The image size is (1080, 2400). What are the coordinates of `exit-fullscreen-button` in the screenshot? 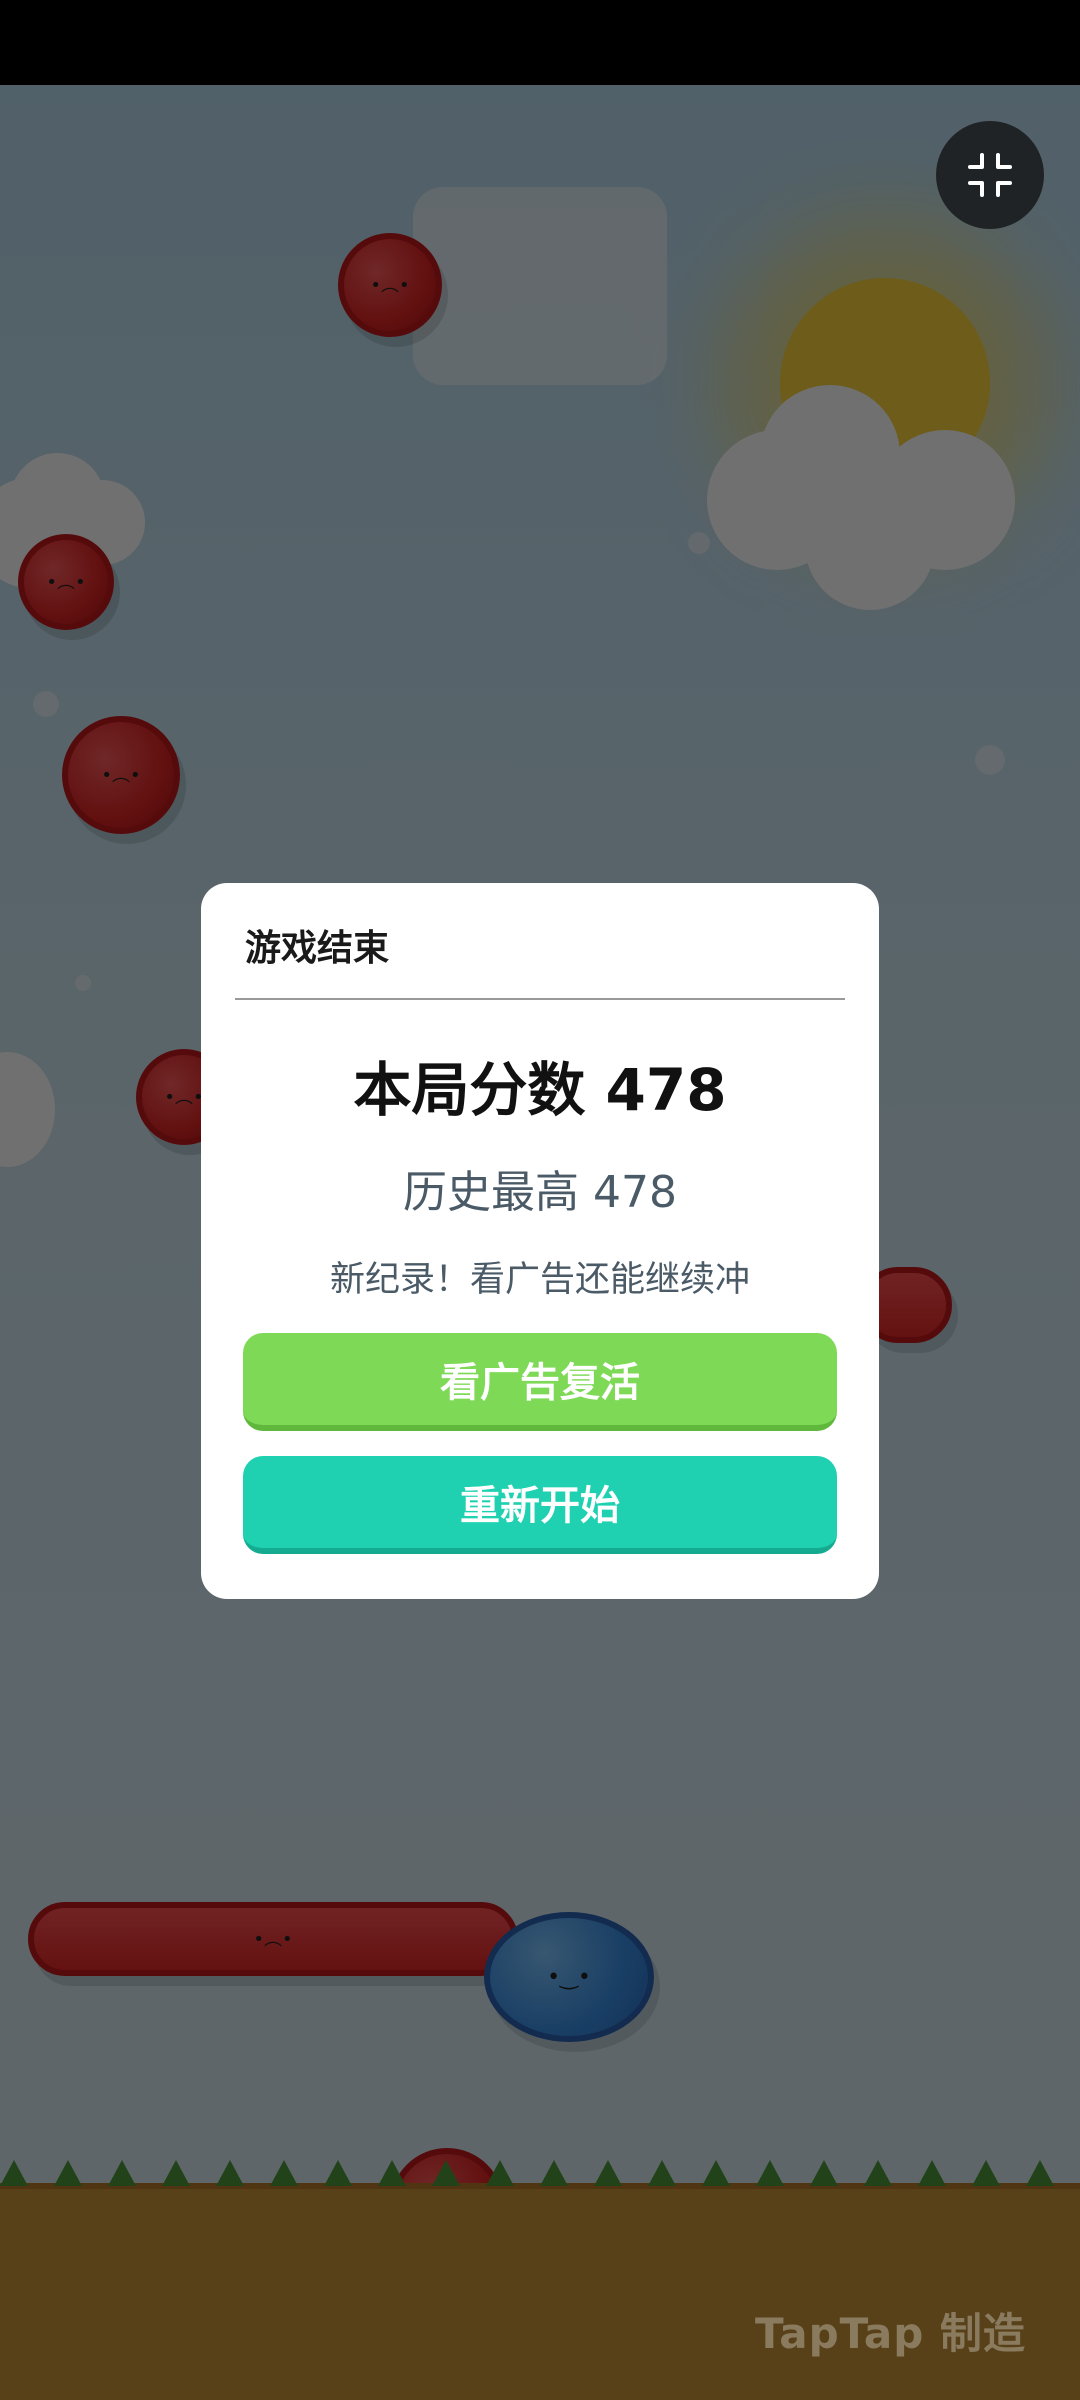 It's located at (990, 175).